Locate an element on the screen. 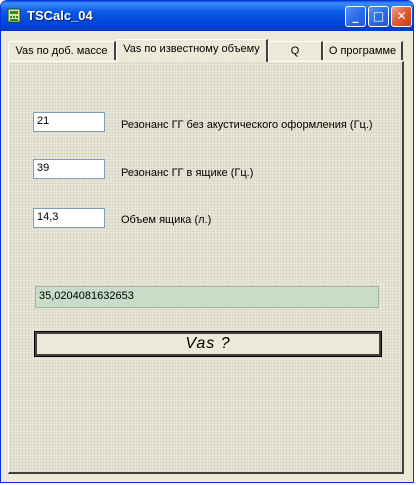 The height and width of the screenshot is (485, 416). app-icon is located at coordinates (14, 15).